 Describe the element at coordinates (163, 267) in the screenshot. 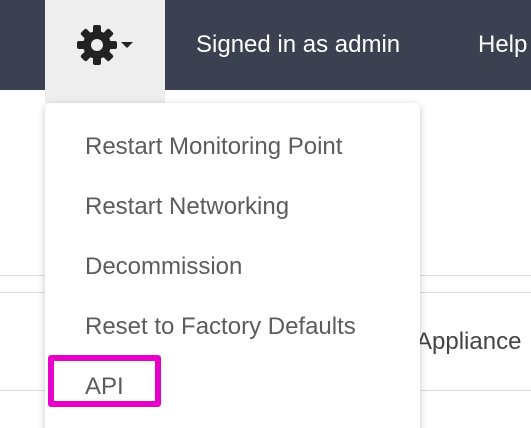

I see `menu-item-decommission: Decommission` at that location.